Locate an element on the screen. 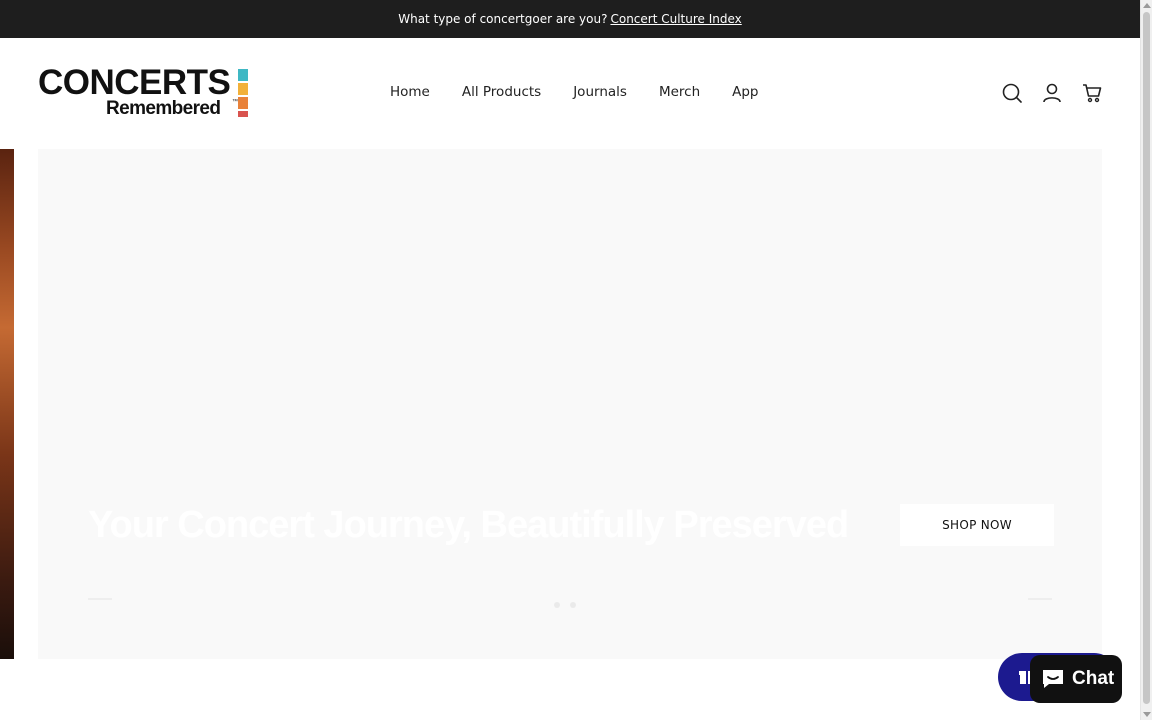 Image resolution: width=1152 pixels, height=720 pixels. search-icon is located at coordinates (1012, 93).